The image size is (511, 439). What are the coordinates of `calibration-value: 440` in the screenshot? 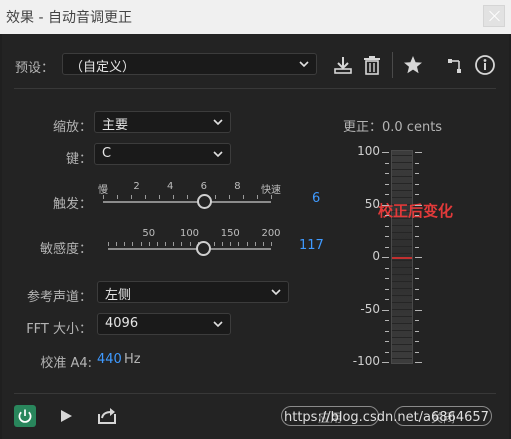 It's located at (109, 359).